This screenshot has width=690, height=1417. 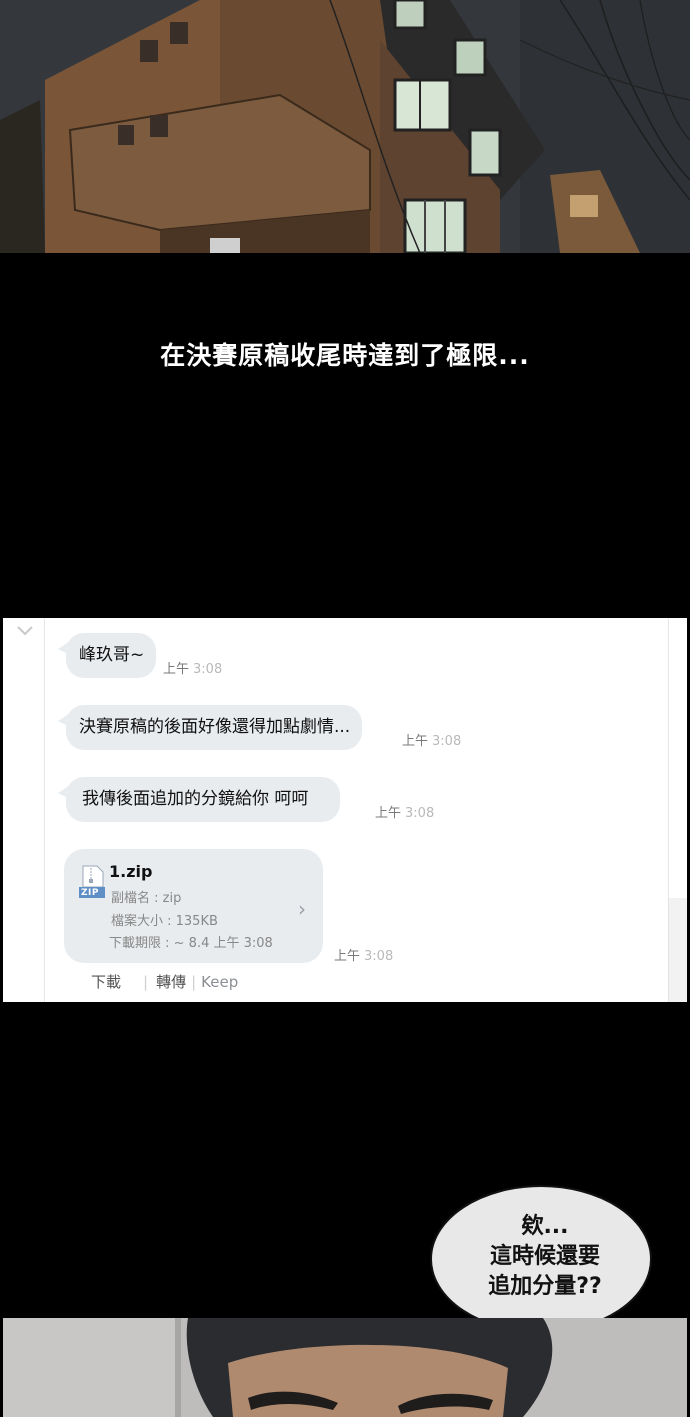 What do you see at coordinates (131, 871) in the screenshot?
I see `file-name: 1.zip` at bounding box center [131, 871].